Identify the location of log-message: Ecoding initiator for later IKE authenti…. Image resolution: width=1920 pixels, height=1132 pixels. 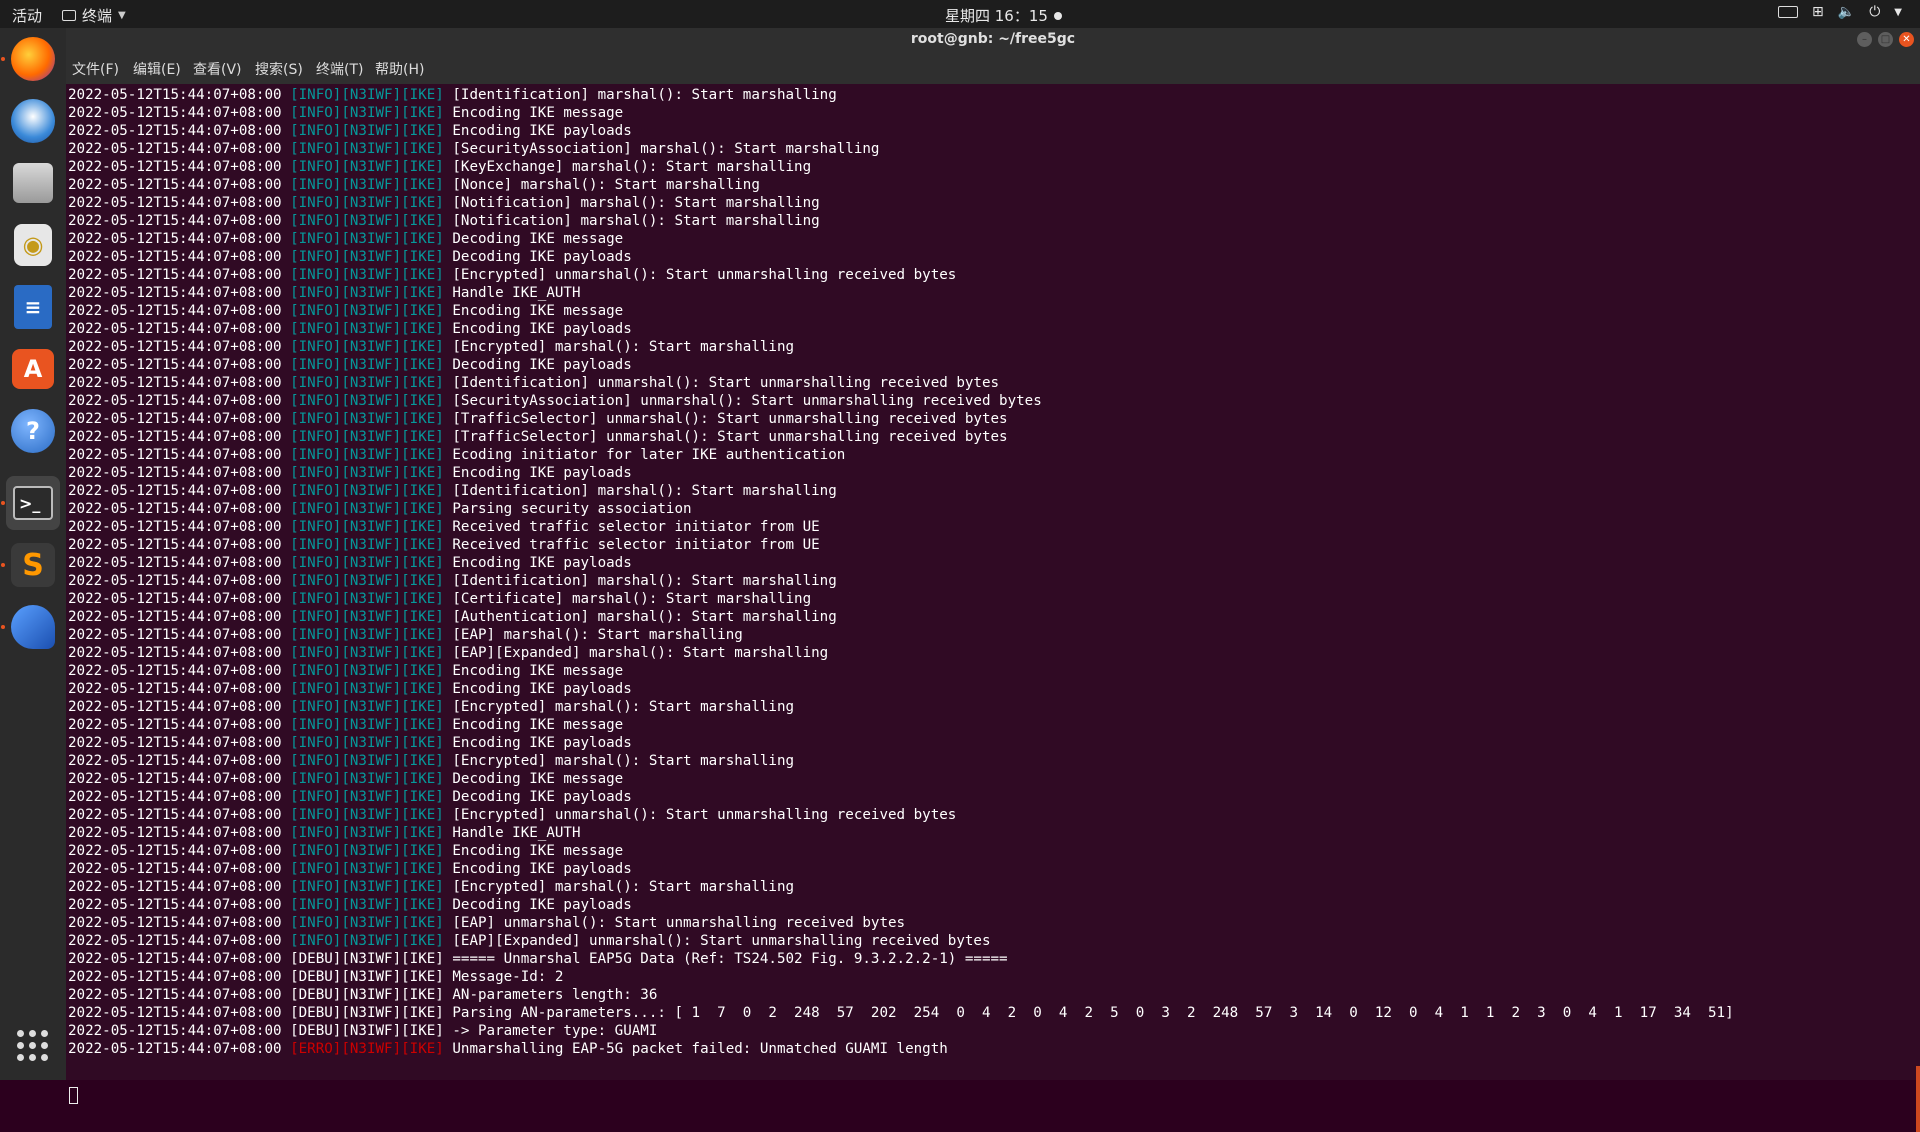
(649, 455).